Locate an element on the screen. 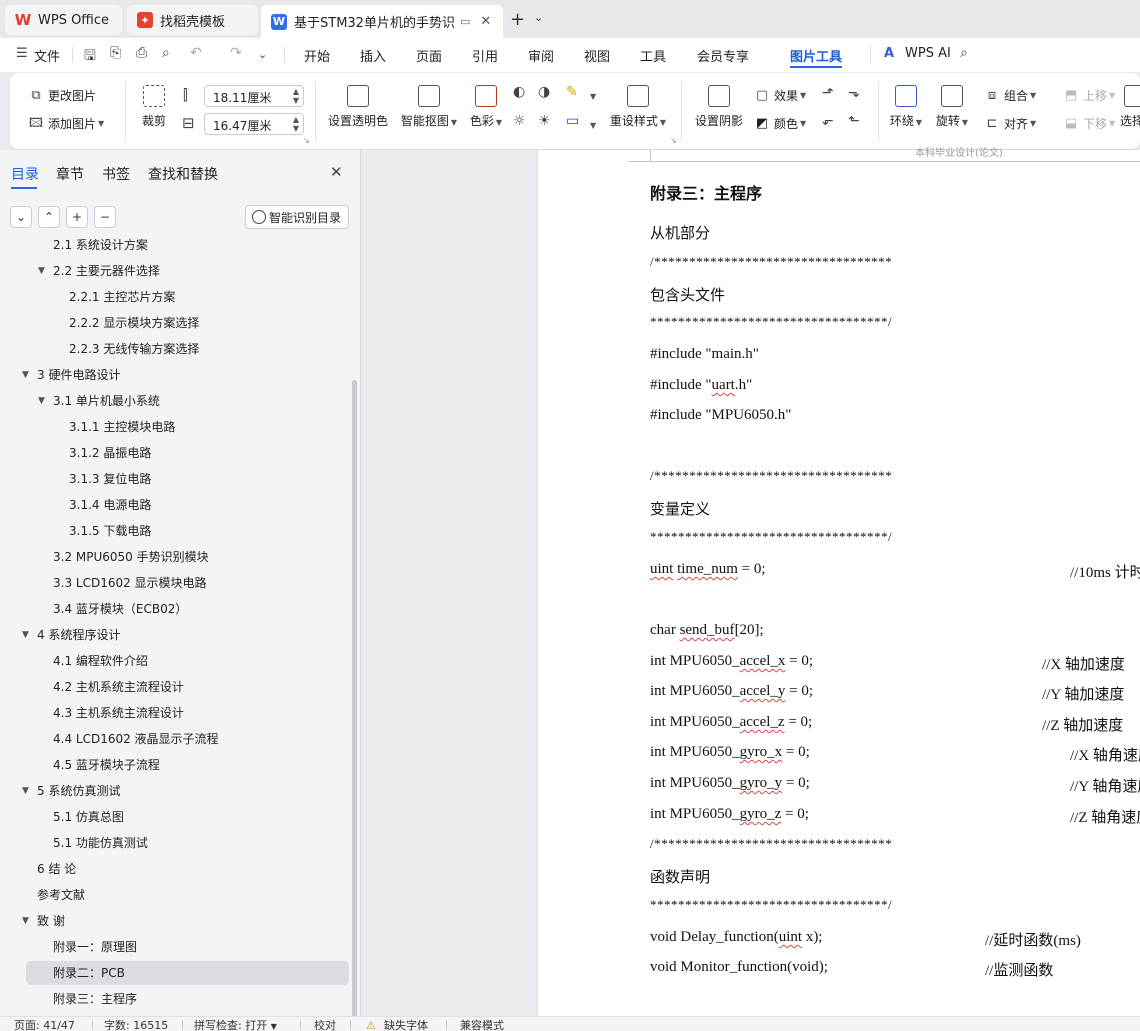  menu-file: 文件 is located at coordinates (47, 55).